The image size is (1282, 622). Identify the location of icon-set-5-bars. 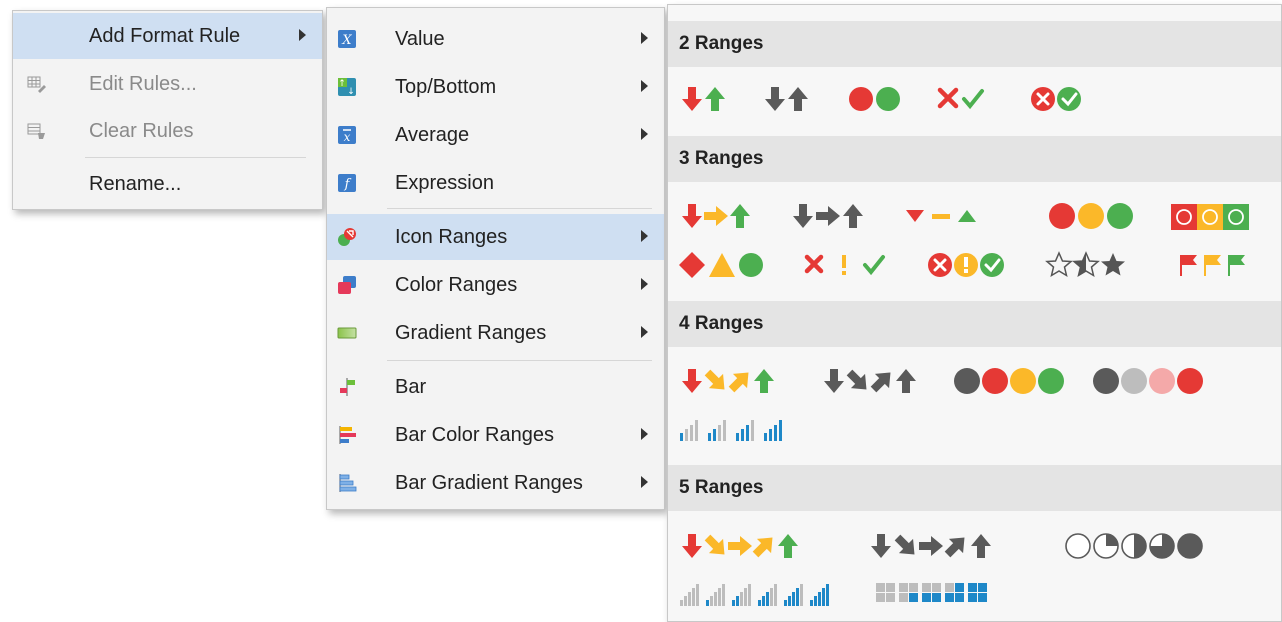
(754, 595).